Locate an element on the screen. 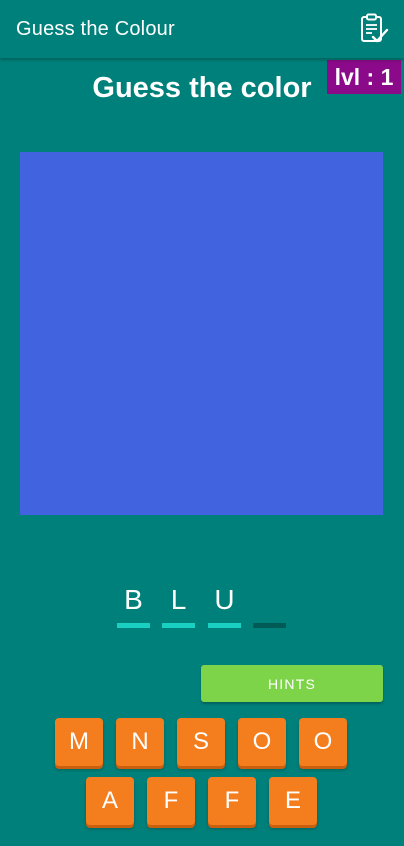  answer-slot is located at coordinates (269, 608).